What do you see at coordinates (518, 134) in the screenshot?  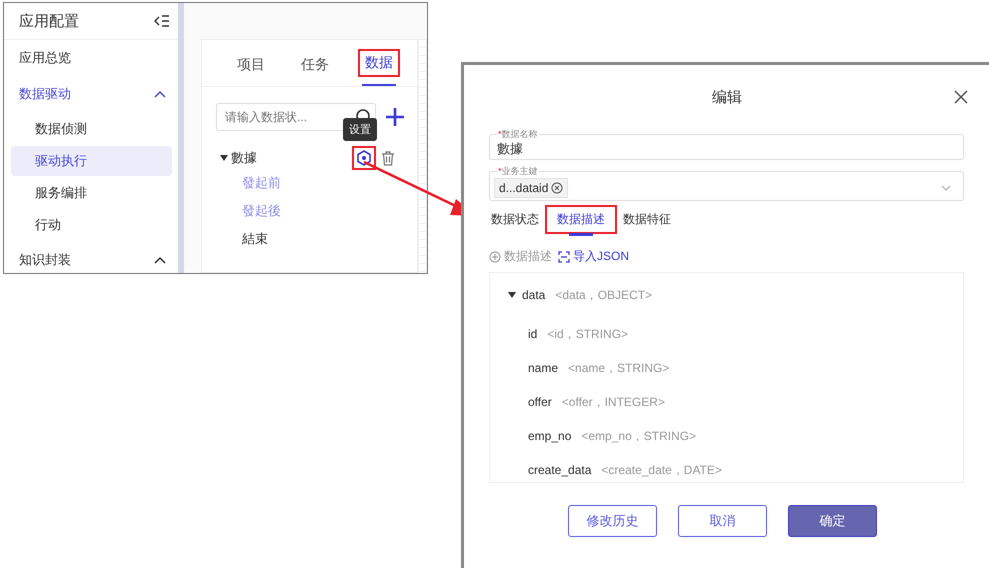 I see `field-label: *数据名称` at bounding box center [518, 134].